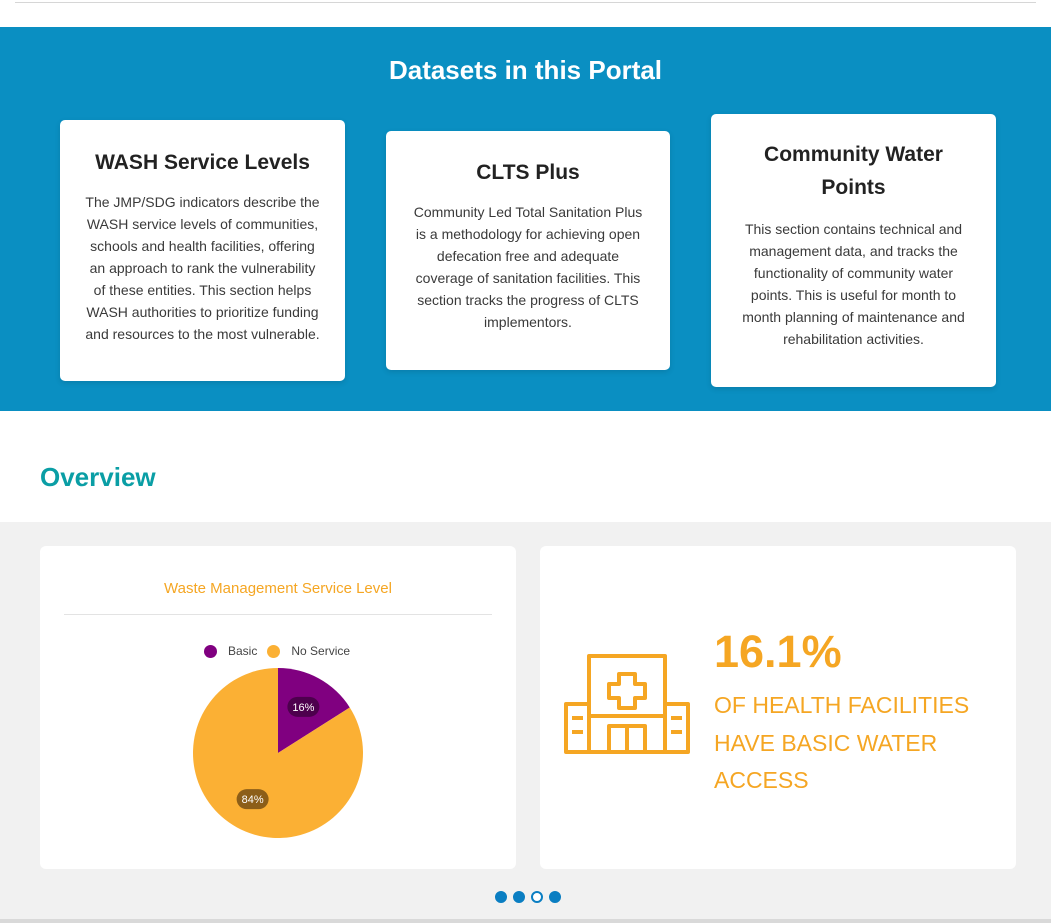  What do you see at coordinates (525, 1) in the screenshot?
I see `top-divider` at bounding box center [525, 1].